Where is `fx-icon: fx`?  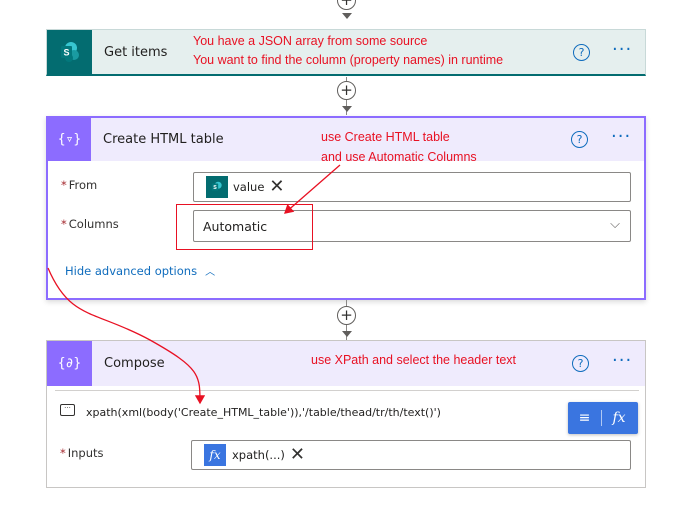 fx-icon: fx is located at coordinates (215, 455).